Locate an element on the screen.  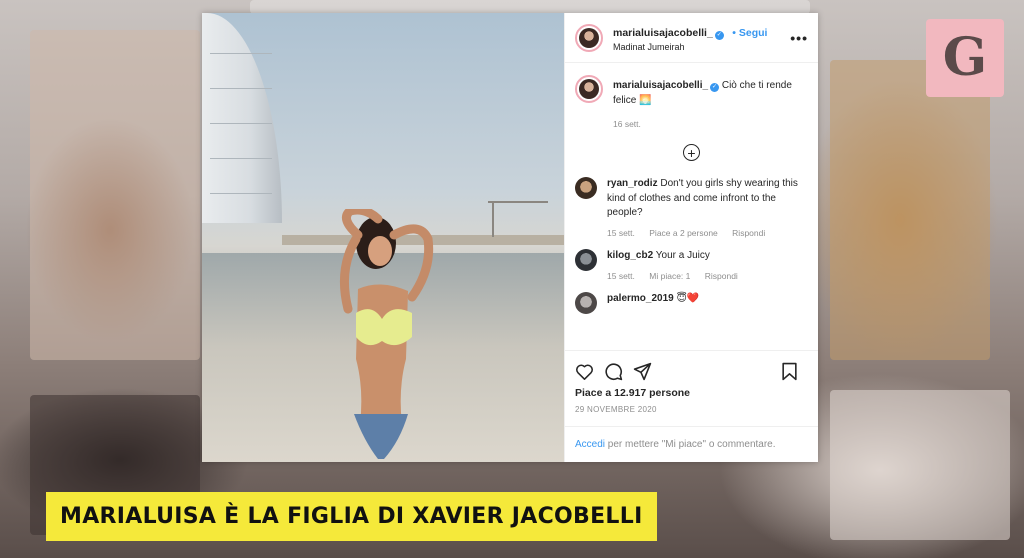
load-more-comments: + is located at coordinates (691, 153).